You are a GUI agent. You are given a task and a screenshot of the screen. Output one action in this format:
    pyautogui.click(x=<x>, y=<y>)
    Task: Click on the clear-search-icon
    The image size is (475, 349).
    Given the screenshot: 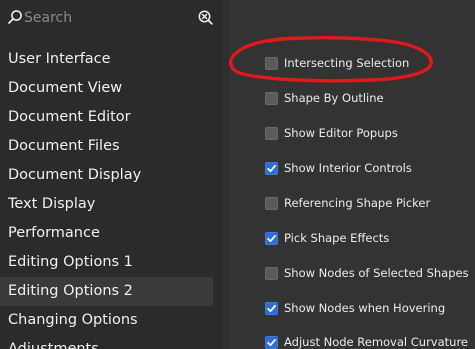 What is the action you would take?
    pyautogui.click(x=205, y=17)
    